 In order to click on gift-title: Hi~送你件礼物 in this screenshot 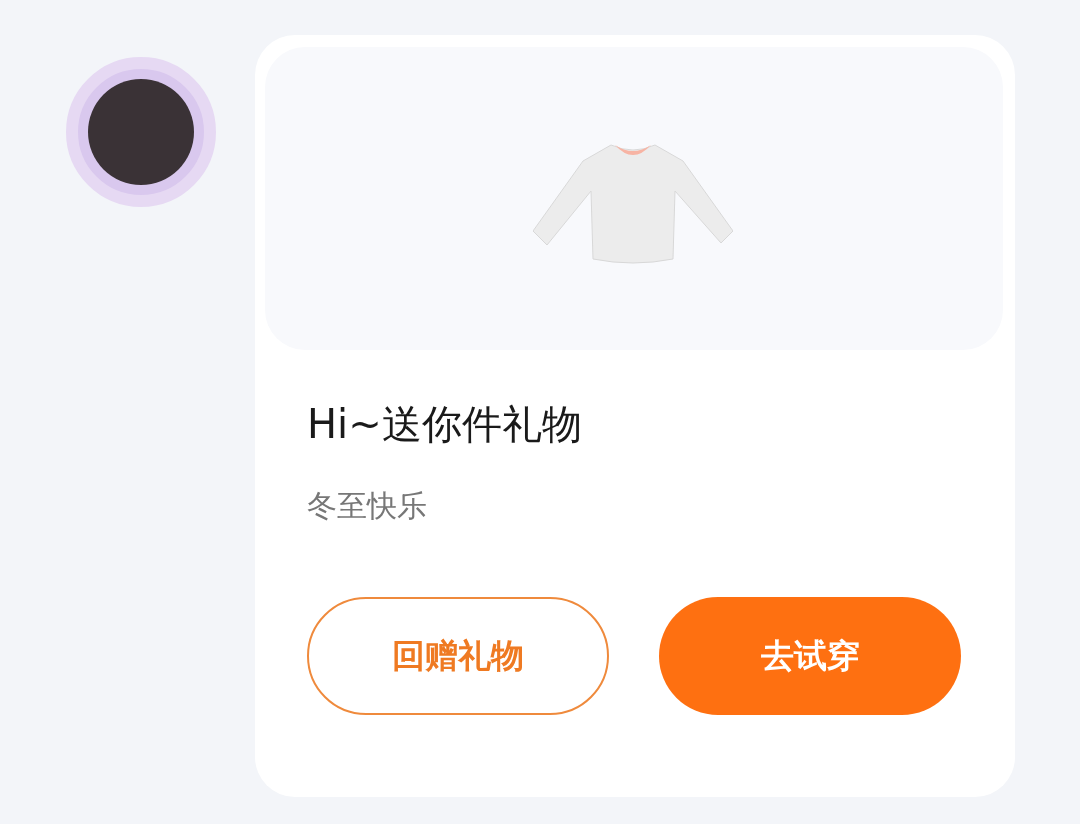, I will do `click(445, 424)`.